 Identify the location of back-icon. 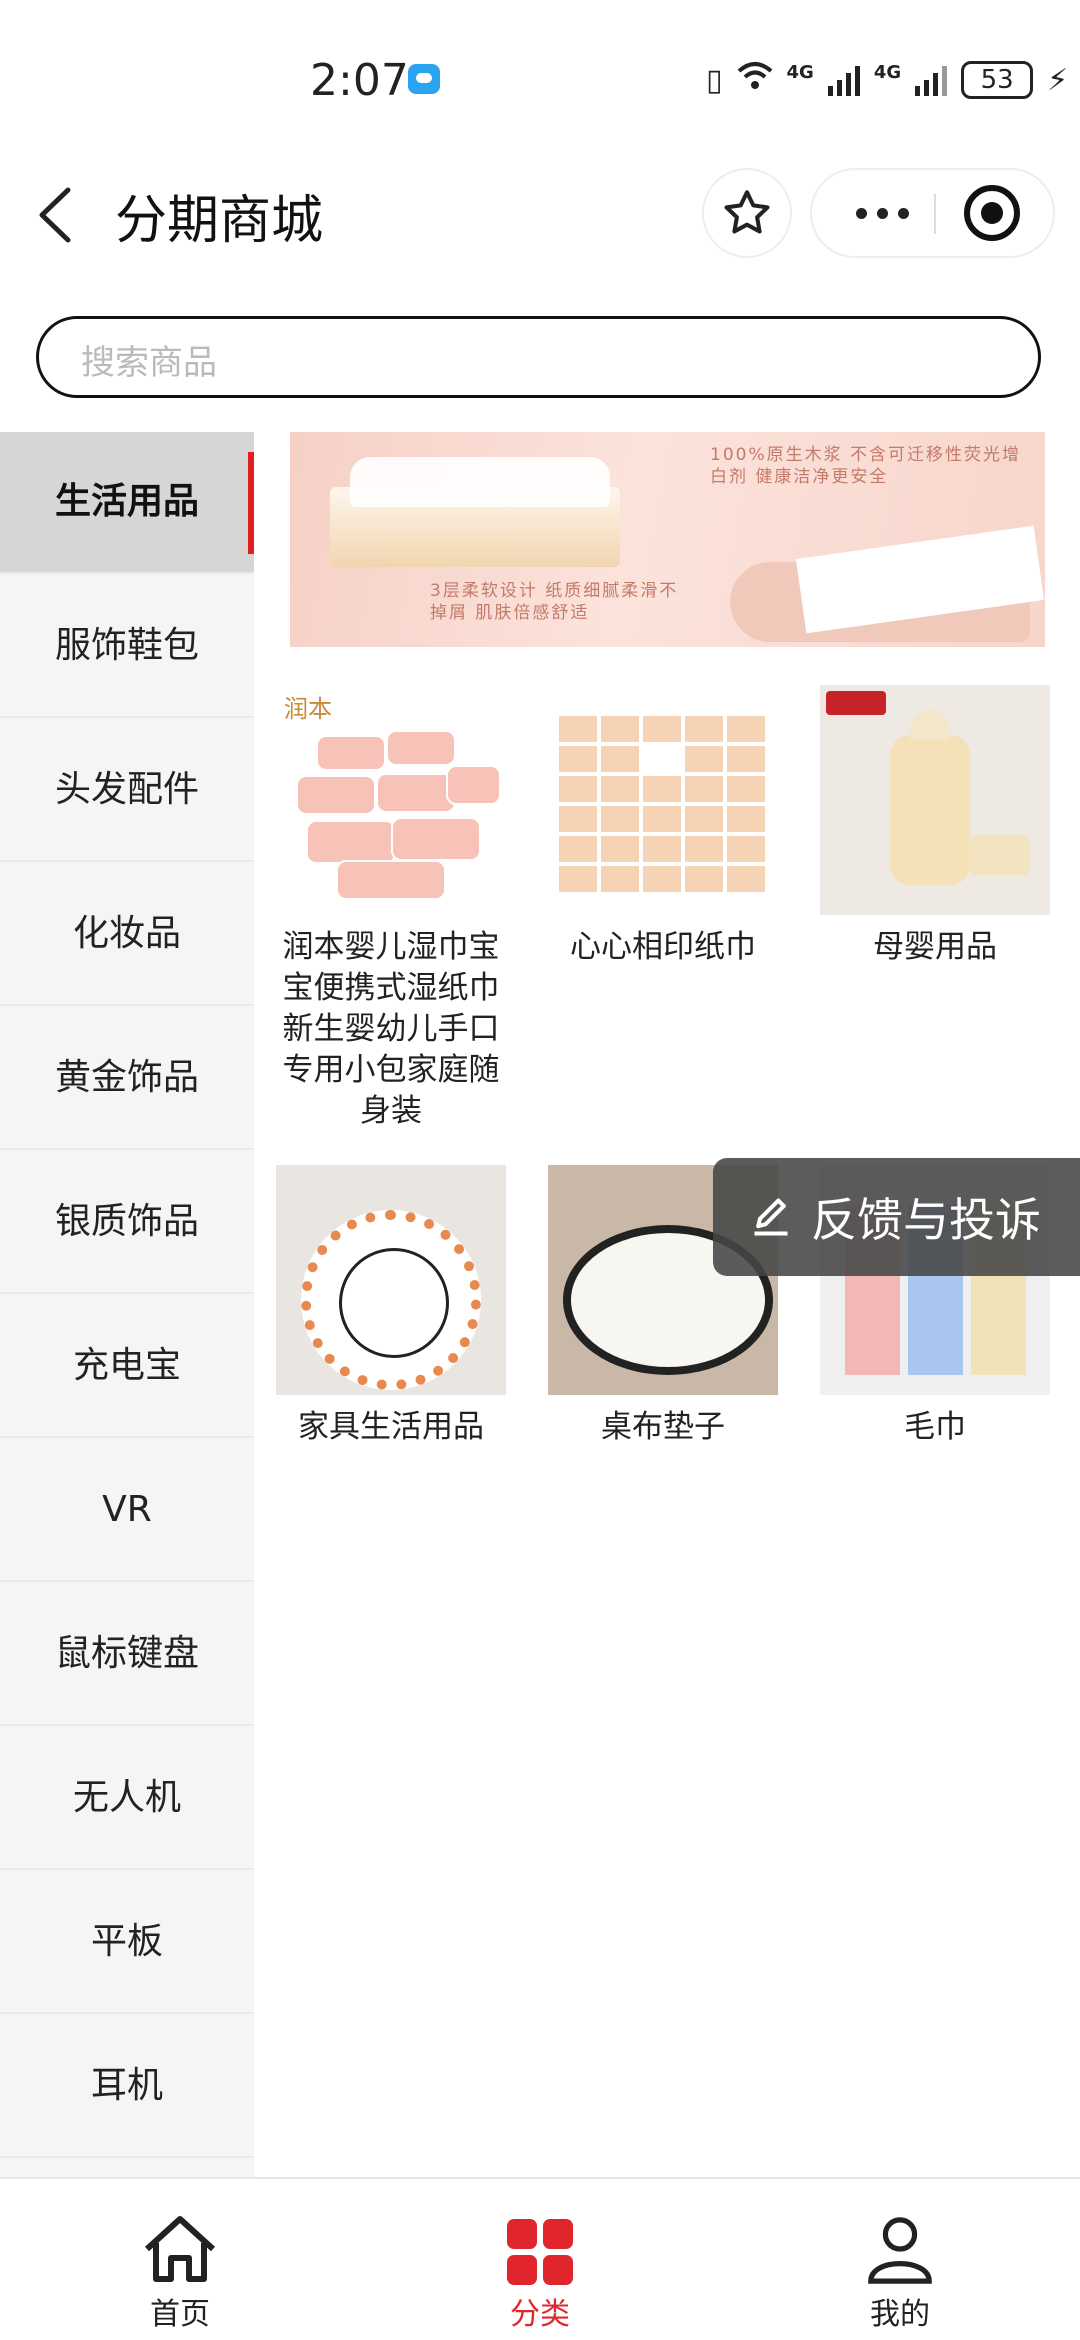
(60, 215).